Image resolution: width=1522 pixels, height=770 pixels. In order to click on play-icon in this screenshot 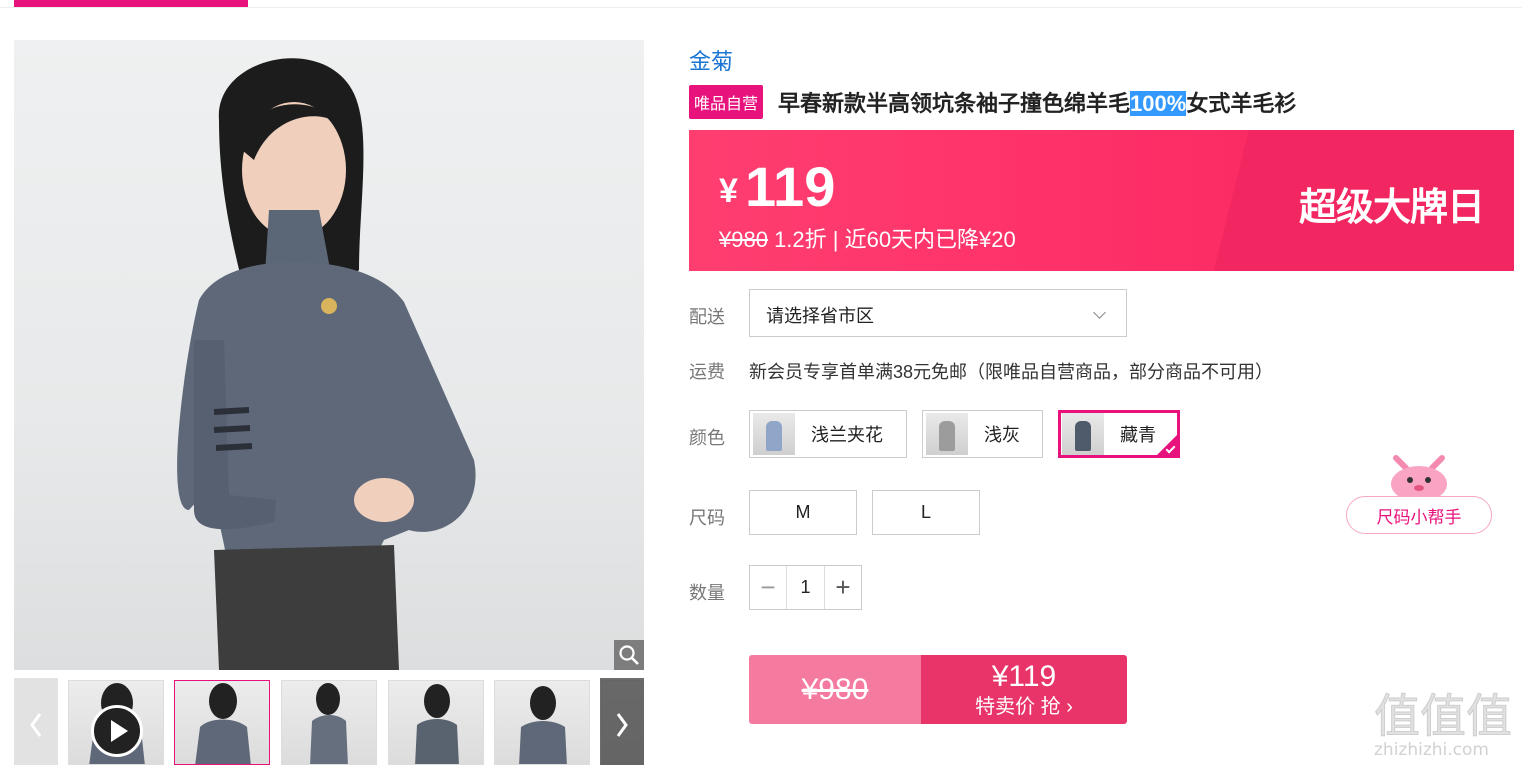, I will do `click(117, 731)`.